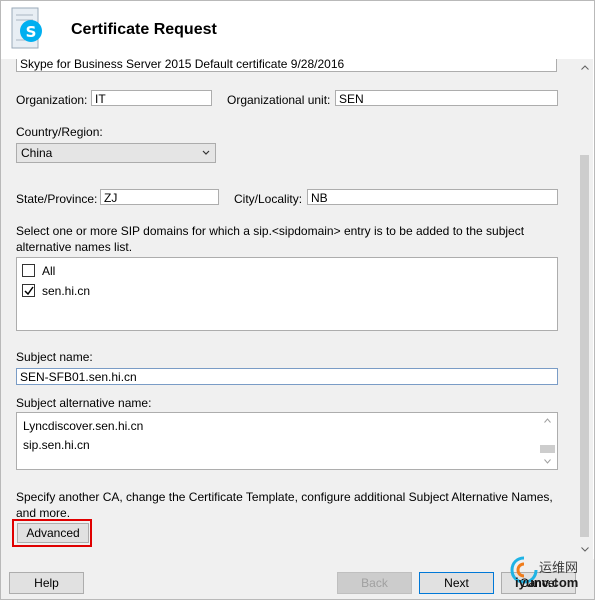 This screenshot has width=595, height=600. What do you see at coordinates (56, 445) in the screenshot?
I see `san-item: sip.sen.hi.cn` at bounding box center [56, 445].